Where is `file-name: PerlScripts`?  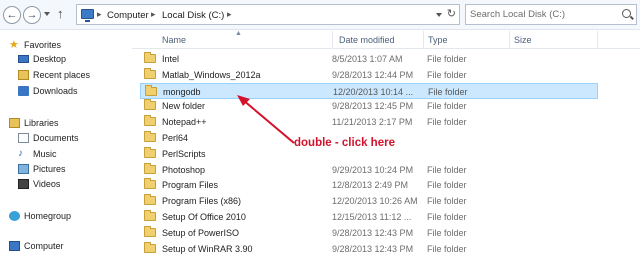 file-name: PerlScripts is located at coordinates (184, 153).